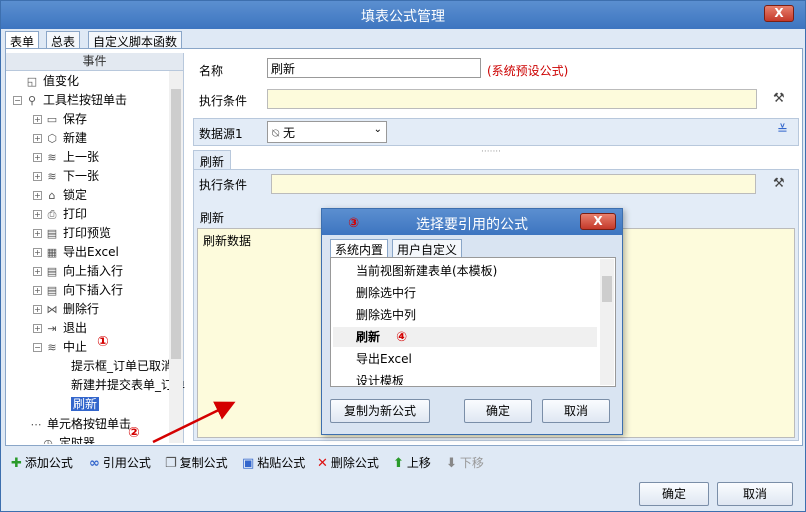 The image size is (806, 512). Describe the element at coordinates (513, 184) in the screenshot. I see `sub-condition-input` at that location.